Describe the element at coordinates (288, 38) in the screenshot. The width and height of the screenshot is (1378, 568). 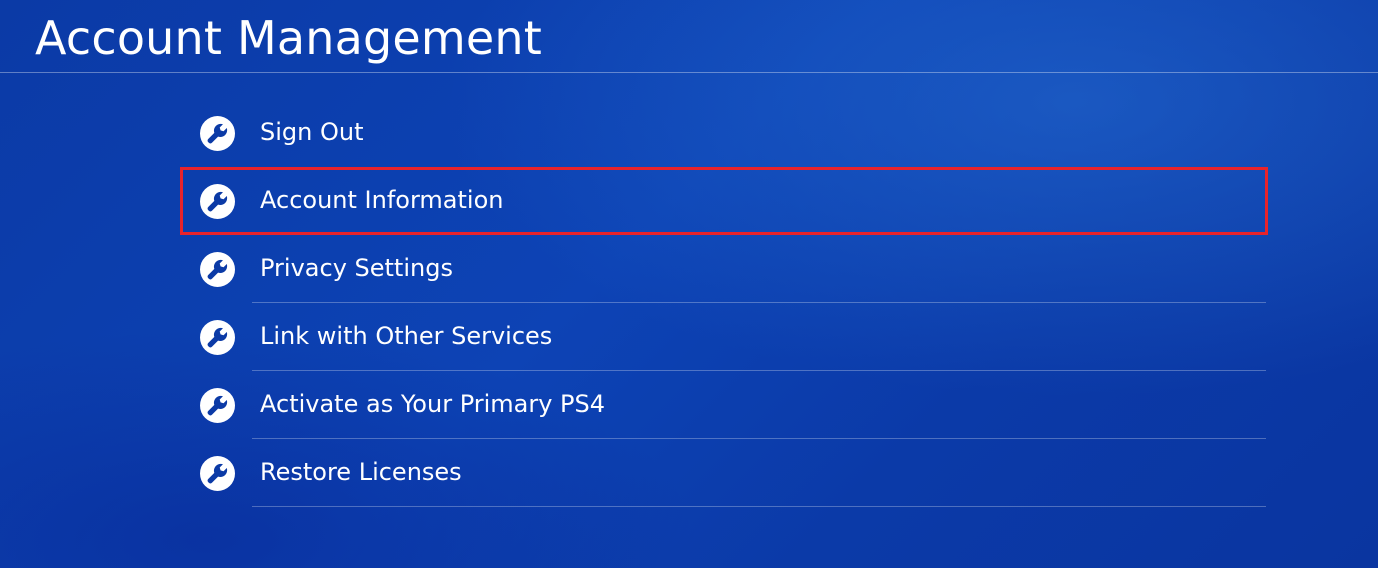
I see `page-title: Account Management` at that location.